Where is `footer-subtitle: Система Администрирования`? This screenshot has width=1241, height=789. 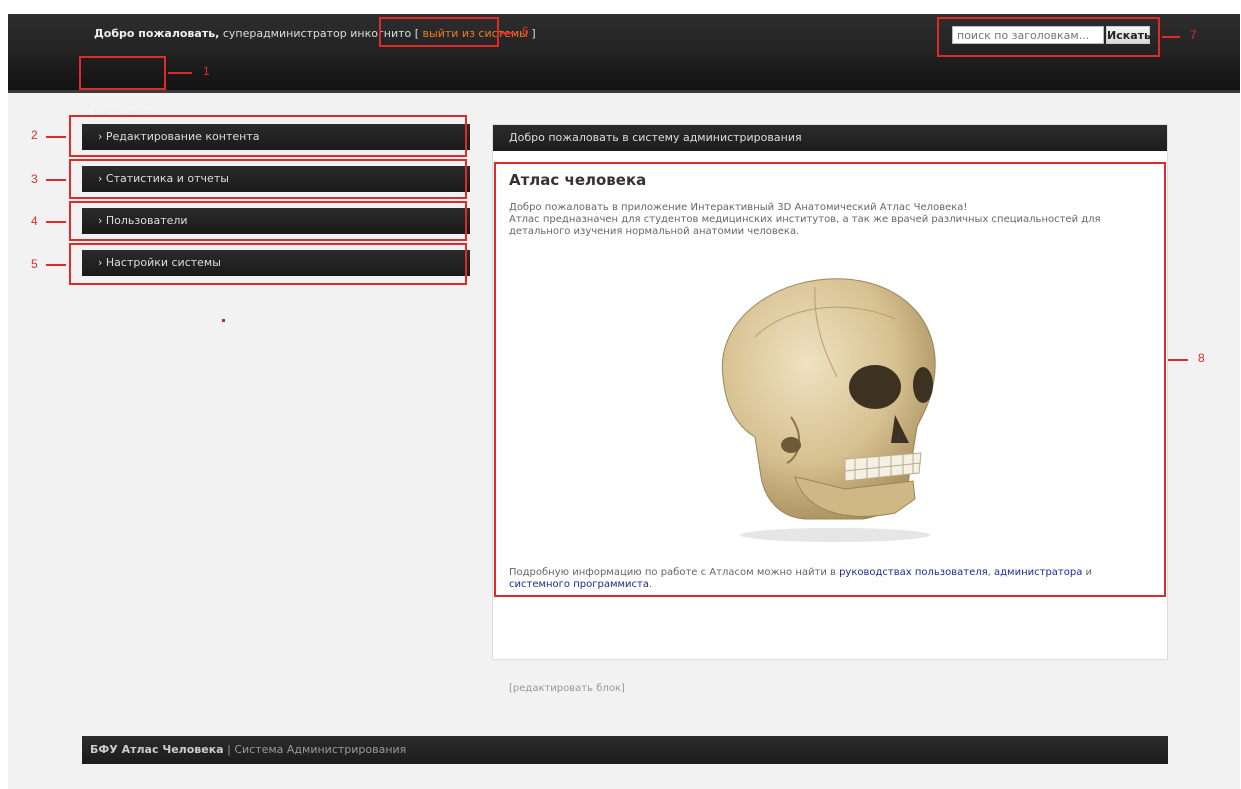 footer-subtitle: Система Администрирования is located at coordinates (320, 749).